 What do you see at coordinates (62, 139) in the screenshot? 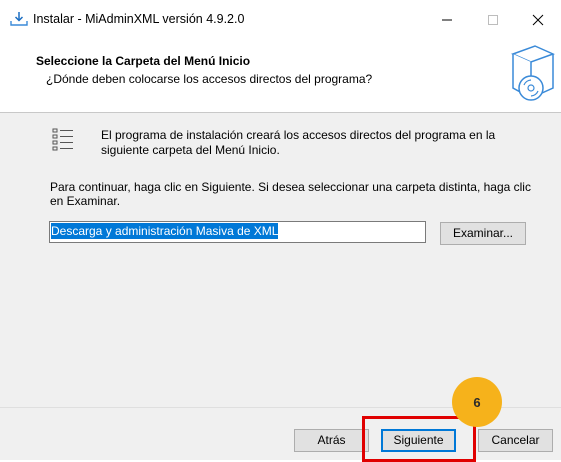
I see `start-menu-list-icon` at bounding box center [62, 139].